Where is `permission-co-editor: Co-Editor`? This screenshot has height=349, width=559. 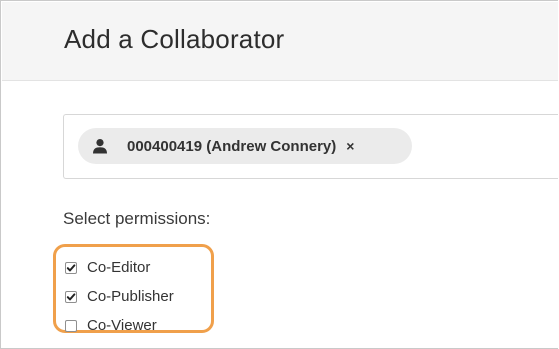 permission-co-editor: Co-Editor is located at coordinates (119, 267).